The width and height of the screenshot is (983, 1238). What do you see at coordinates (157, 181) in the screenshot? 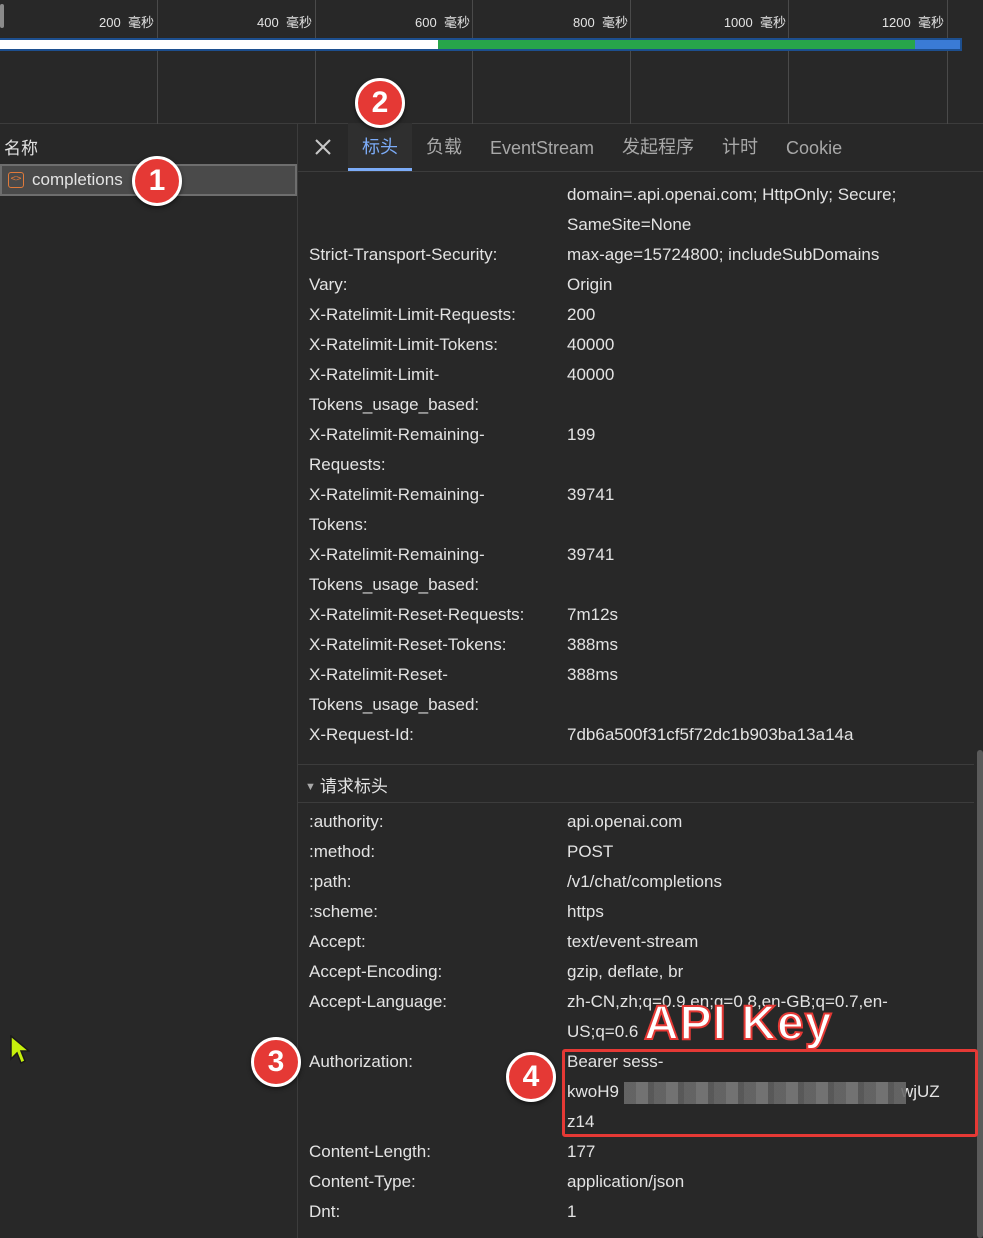
I see `step-badge-1: 1` at bounding box center [157, 181].